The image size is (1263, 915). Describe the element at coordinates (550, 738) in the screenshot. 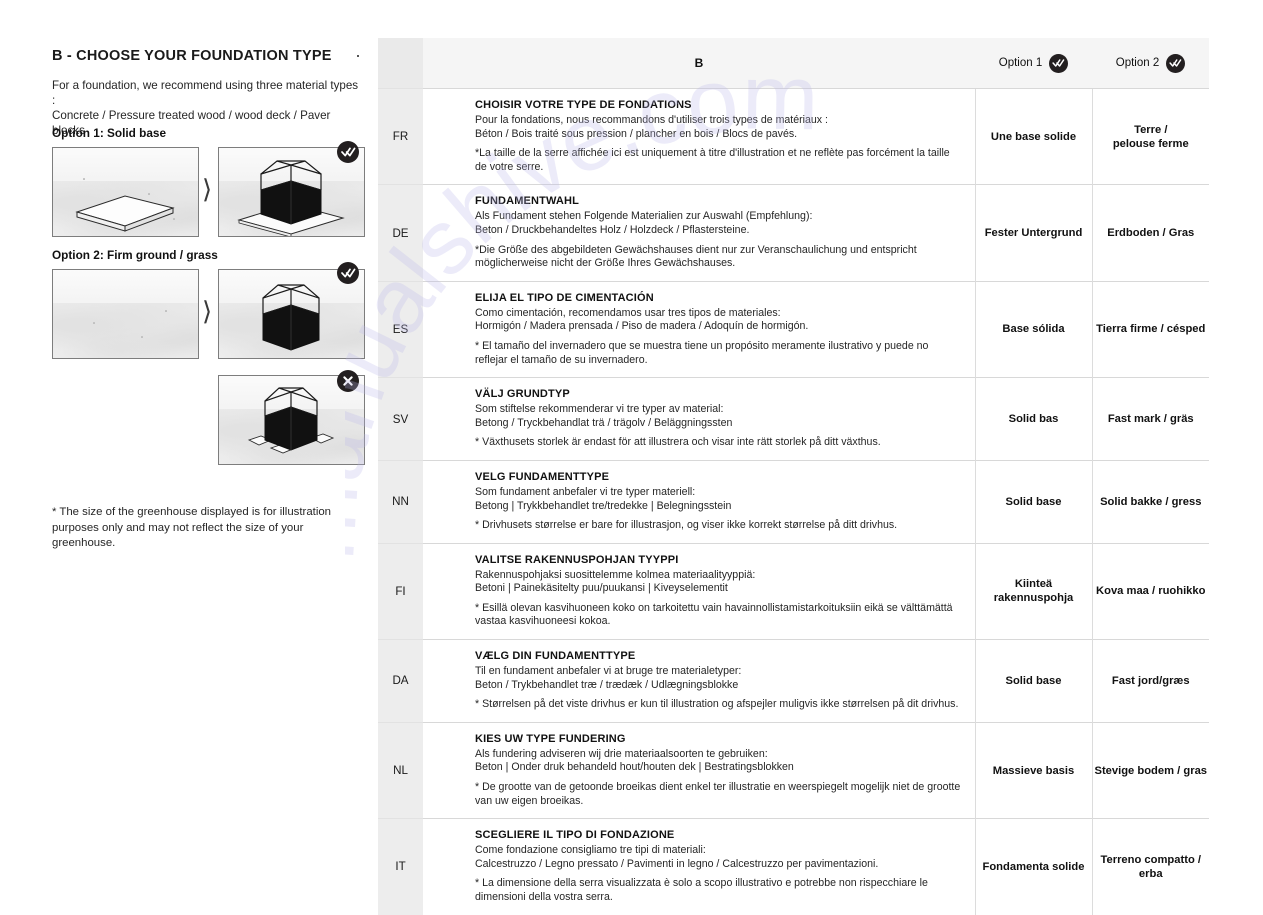

I see `row-title: KIES UW TYPE FUNDERING` at that location.